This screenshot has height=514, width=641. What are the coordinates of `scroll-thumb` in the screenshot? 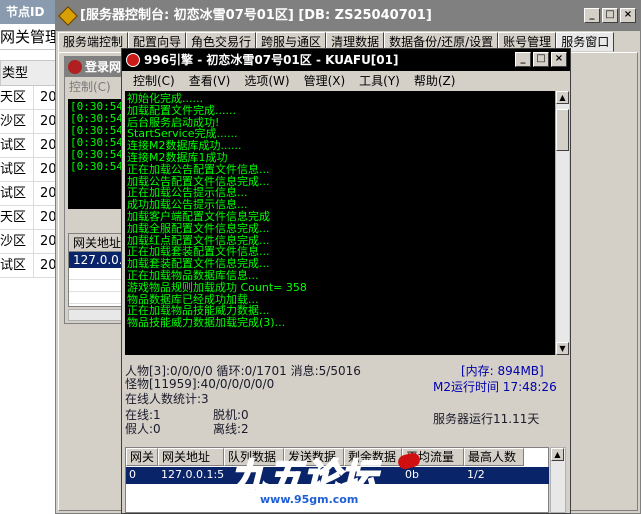 It's located at (562, 130).